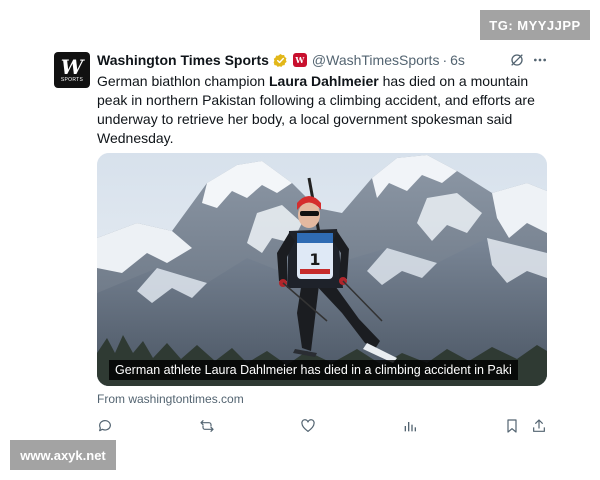  I want to click on views-chart-icon, so click(410, 426).